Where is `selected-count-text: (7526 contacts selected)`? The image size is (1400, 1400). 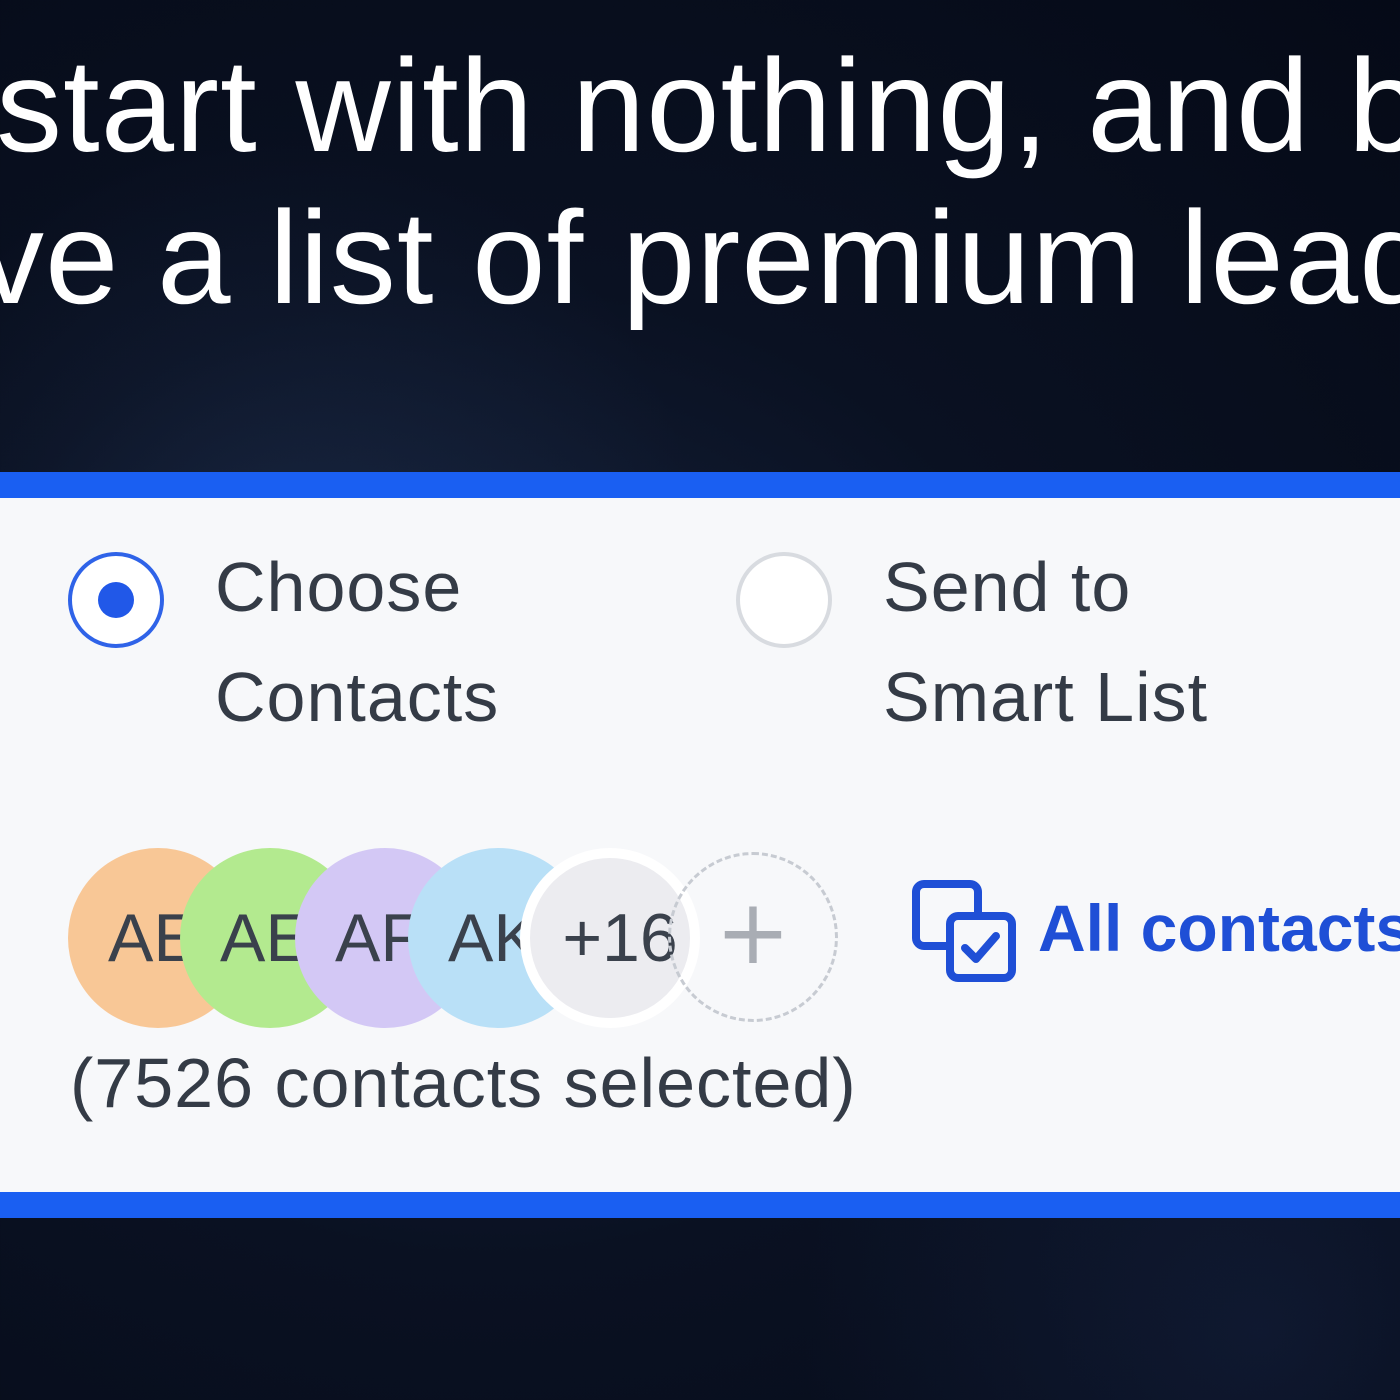
selected-count-text: (7526 contacts selected) is located at coordinates (463, 1083).